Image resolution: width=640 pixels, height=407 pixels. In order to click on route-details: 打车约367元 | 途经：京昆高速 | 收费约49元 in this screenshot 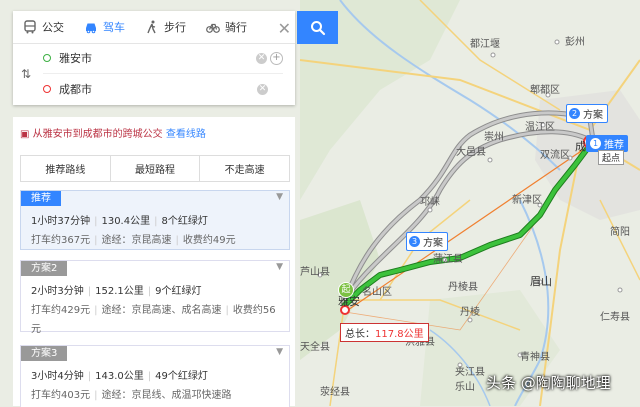, I will do `click(133, 240)`.